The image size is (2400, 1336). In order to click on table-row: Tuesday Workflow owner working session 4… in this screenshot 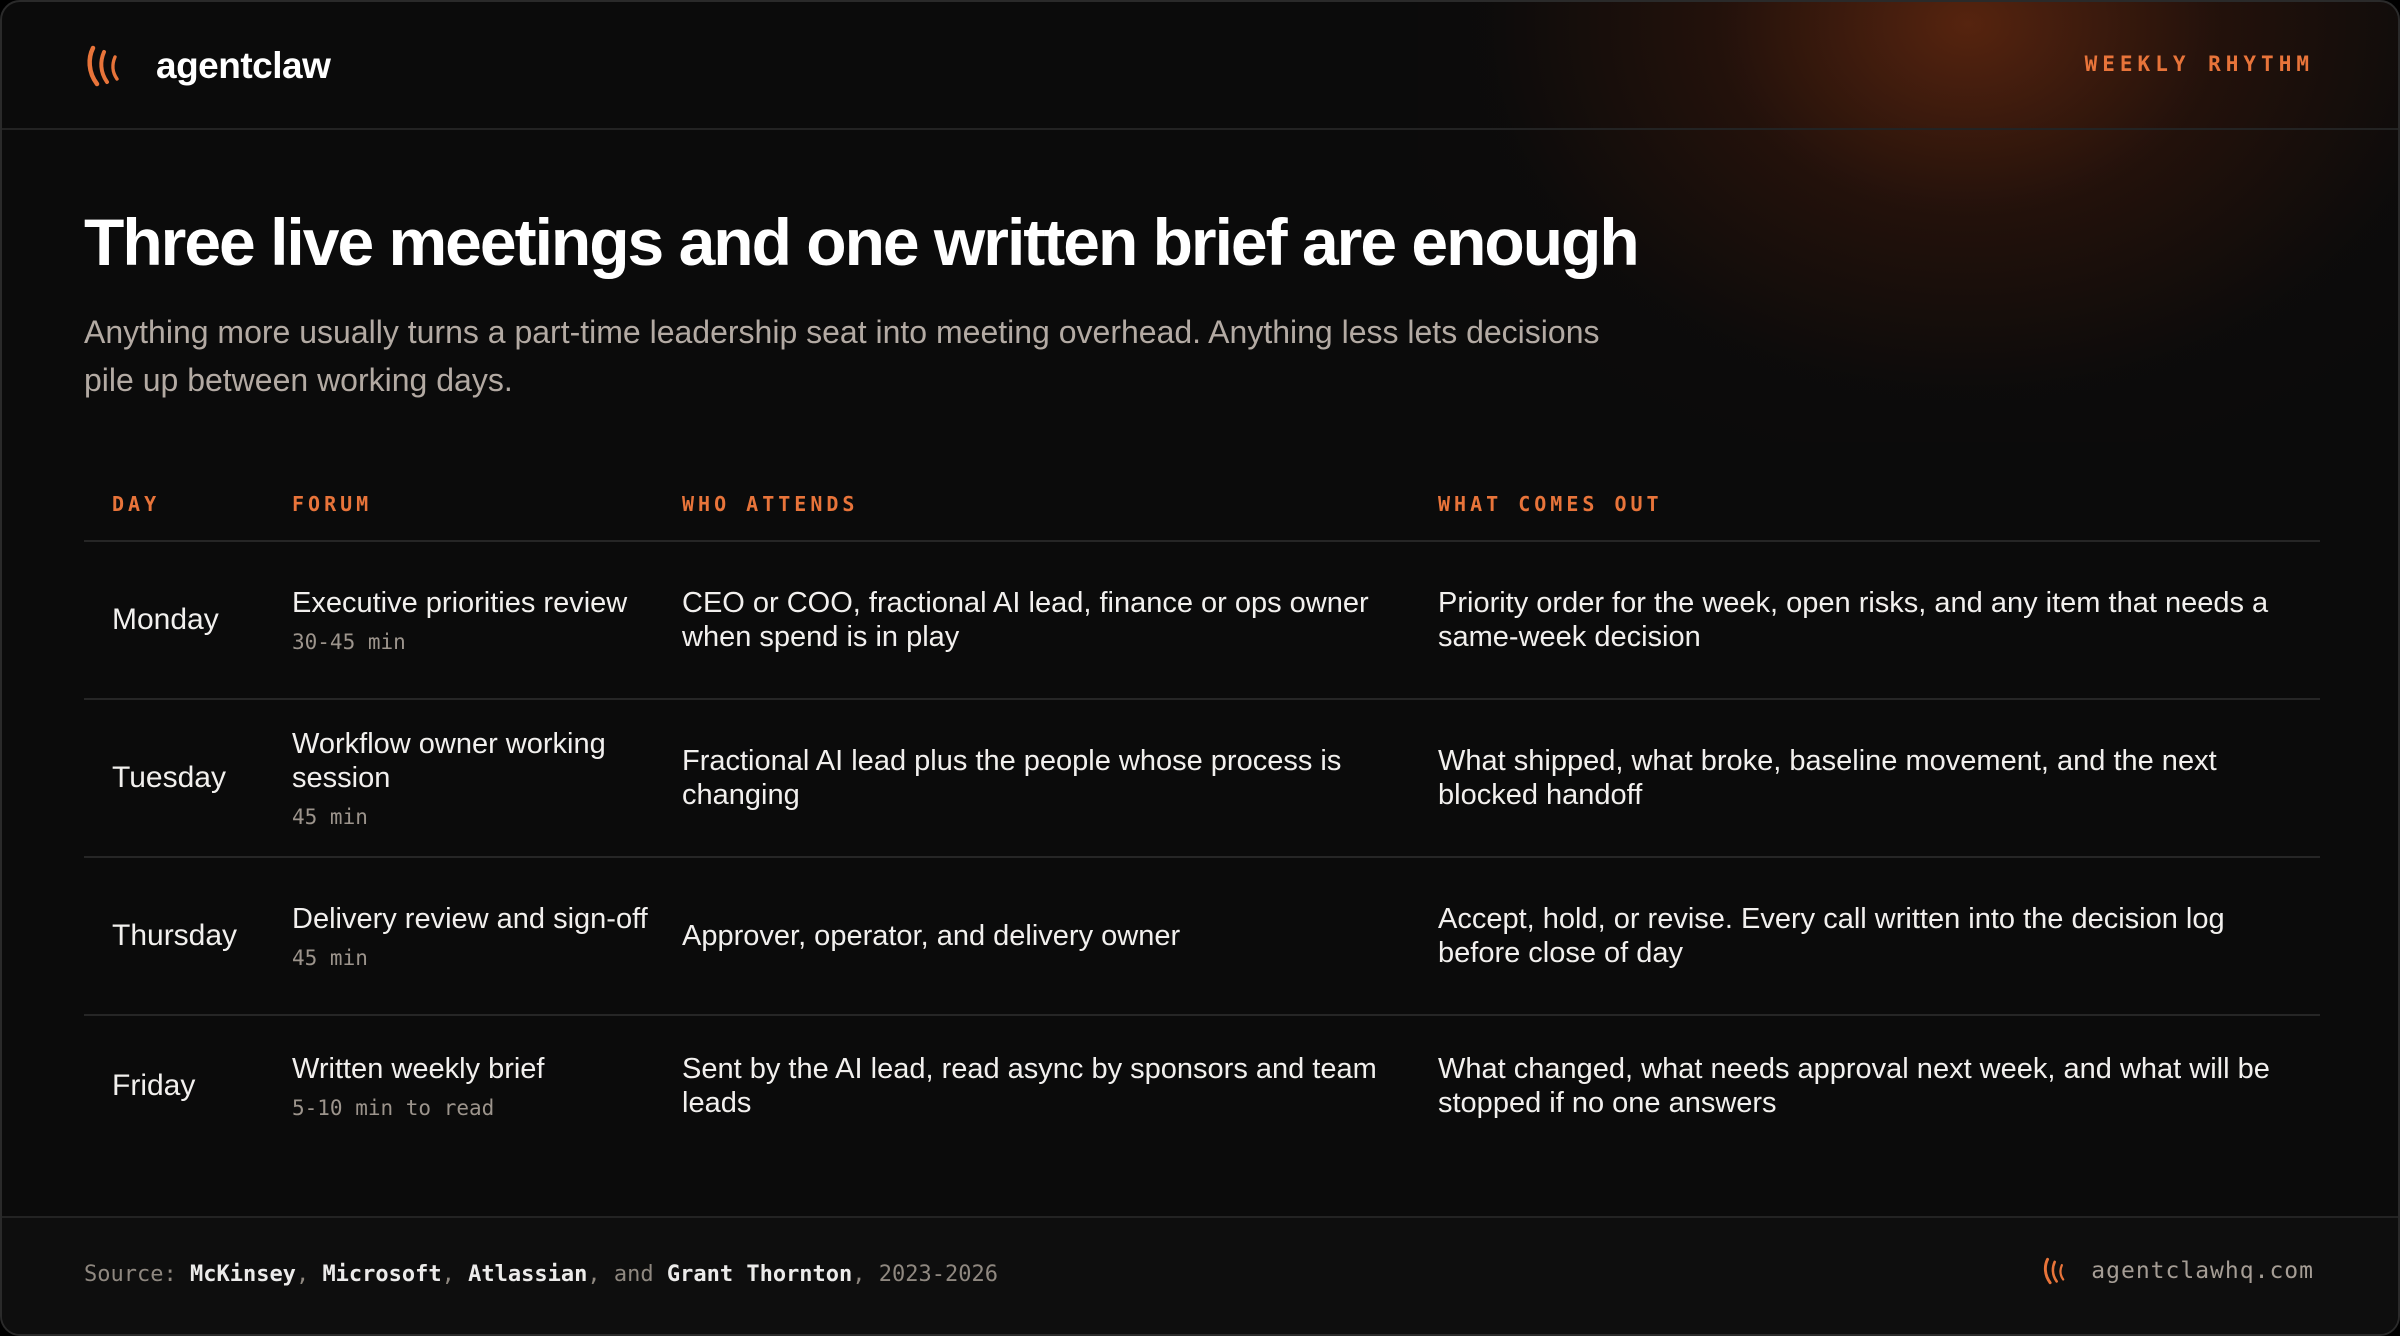, I will do `click(1202, 779)`.